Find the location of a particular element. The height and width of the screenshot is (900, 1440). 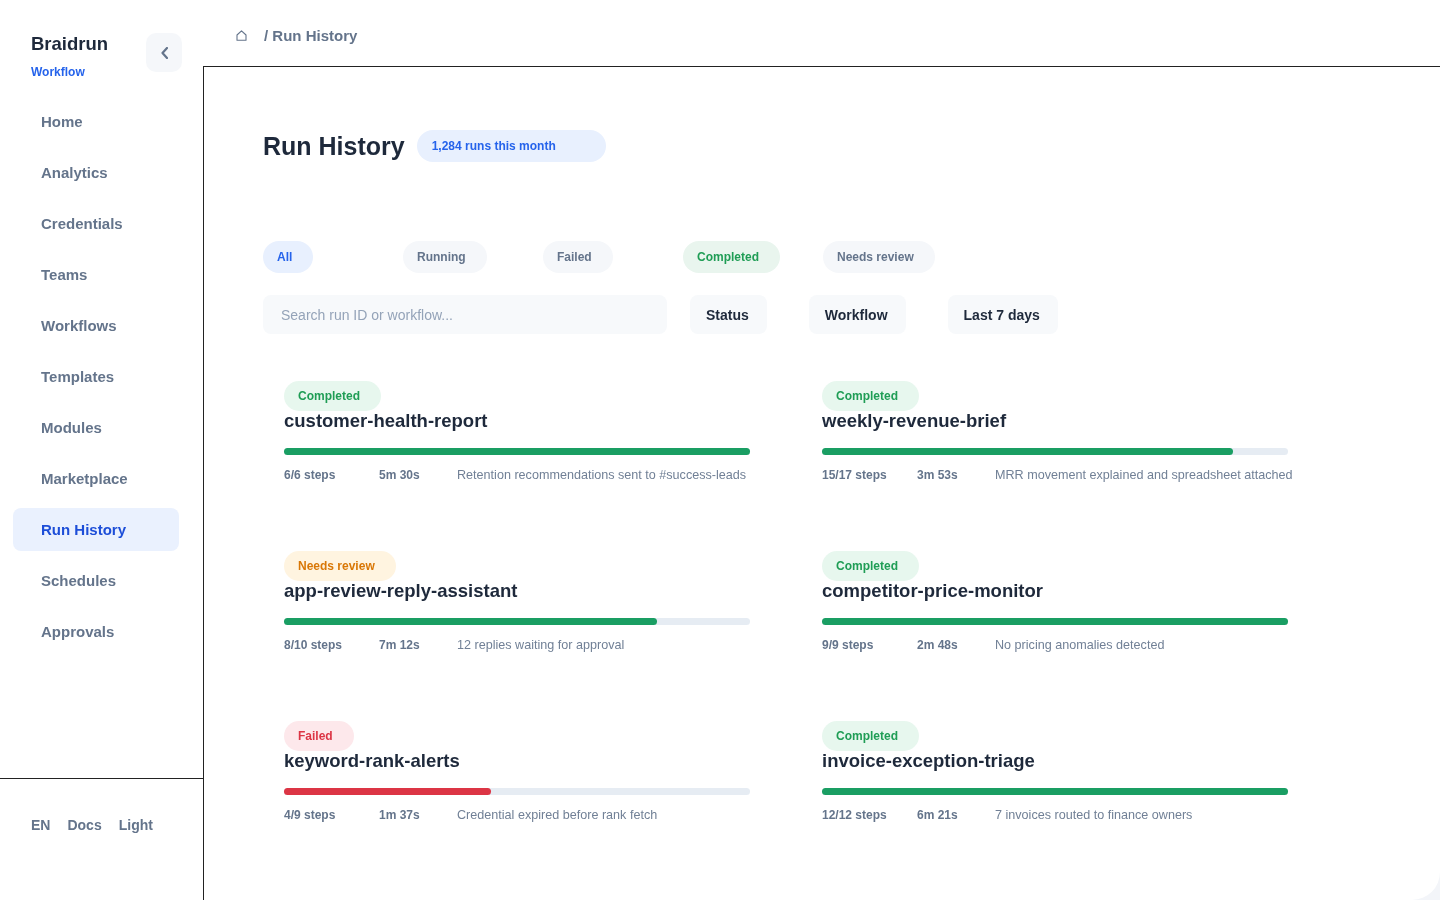

run-duration: 2m 48s is located at coordinates (937, 645).